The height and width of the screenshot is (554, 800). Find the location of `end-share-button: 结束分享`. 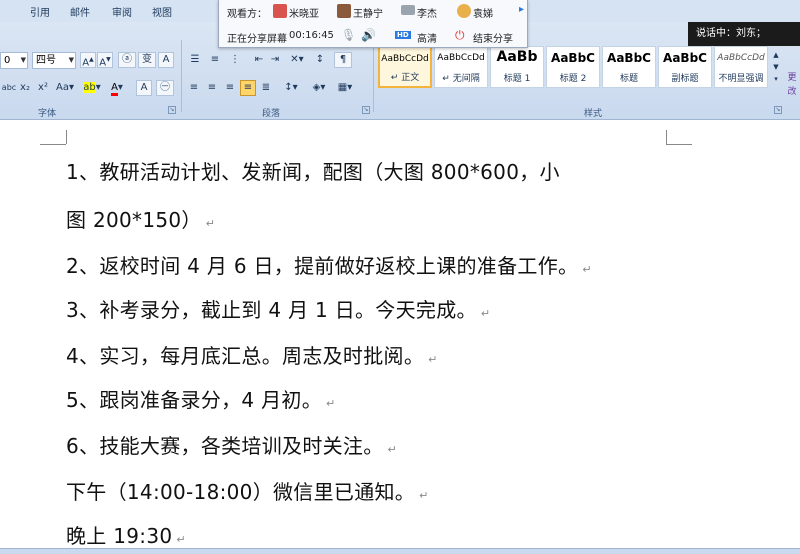

end-share-button: 结束分享 is located at coordinates (493, 37).